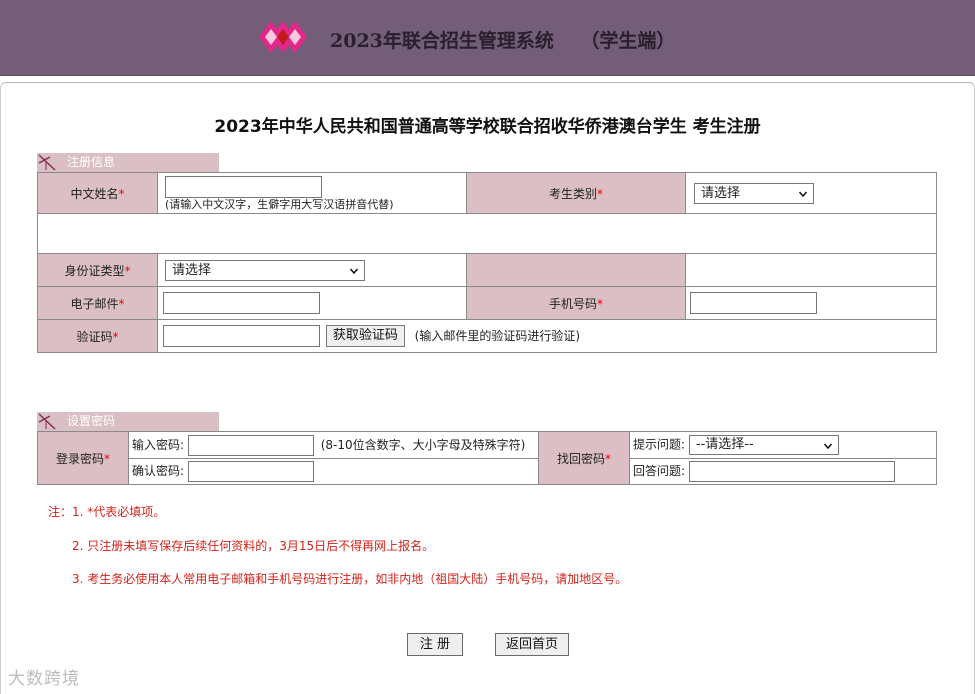 This screenshot has height=694, width=975. I want to click on app-title: 2023年联合招生管理系统 （学生端）, so click(503, 41).